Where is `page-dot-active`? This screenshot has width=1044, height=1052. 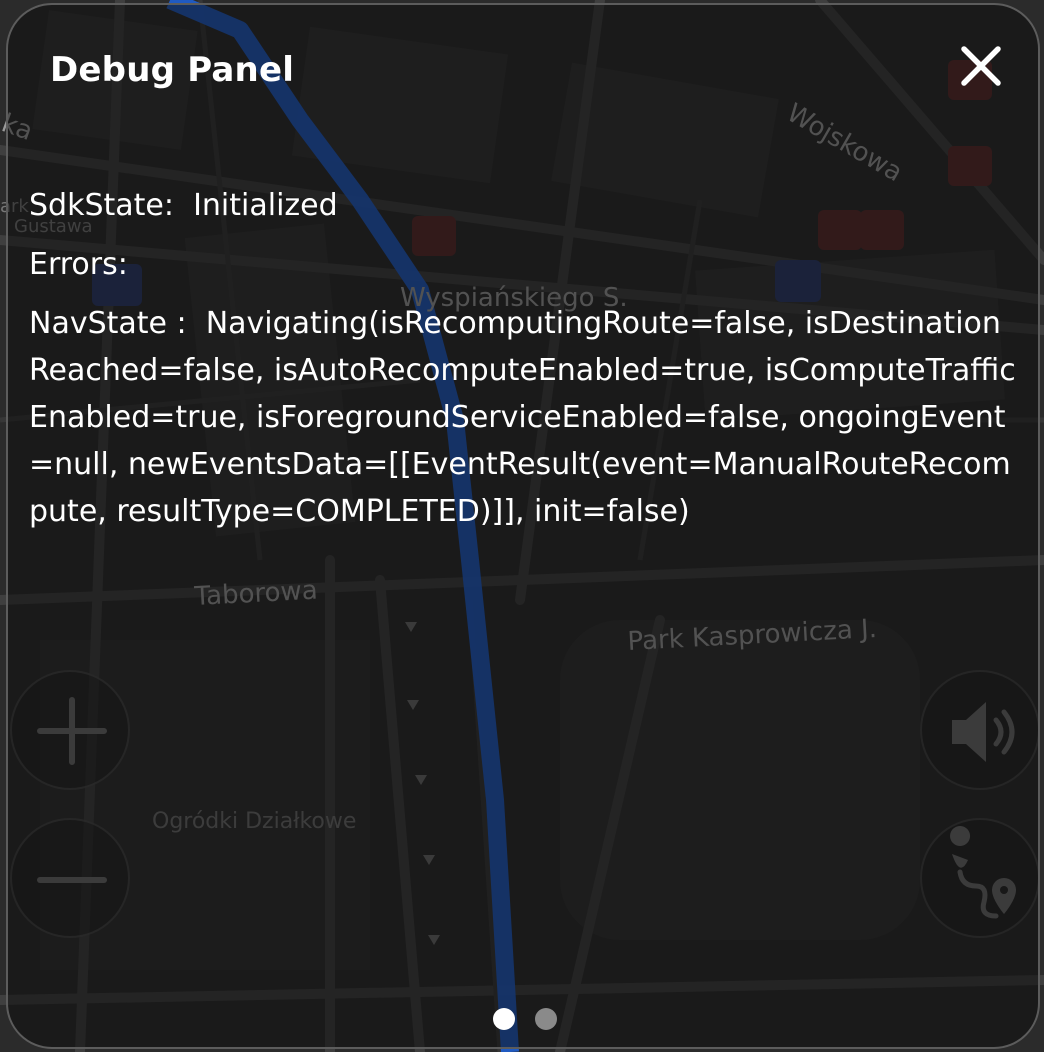
page-dot-active is located at coordinates (504, 1019).